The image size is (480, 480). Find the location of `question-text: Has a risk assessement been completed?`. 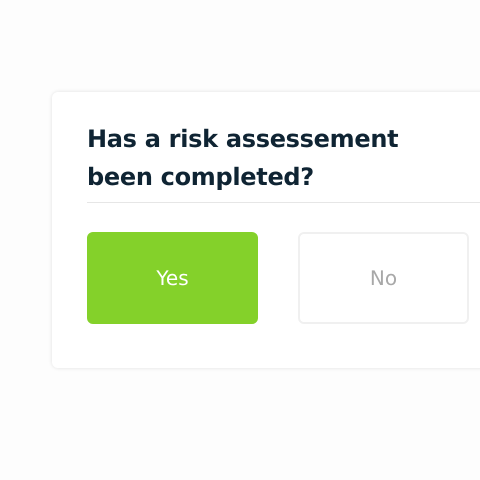

question-text: Has a risk assessement been completed? is located at coordinates (243, 158).